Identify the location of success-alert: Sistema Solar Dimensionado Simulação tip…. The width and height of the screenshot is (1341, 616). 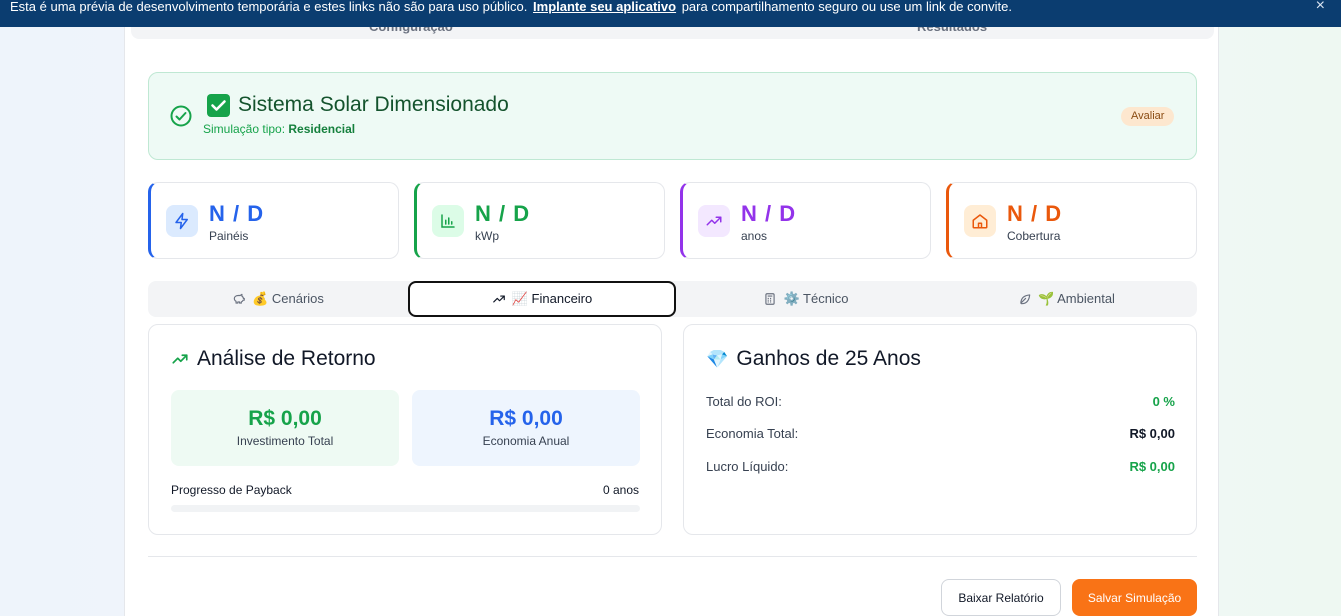
(672, 116).